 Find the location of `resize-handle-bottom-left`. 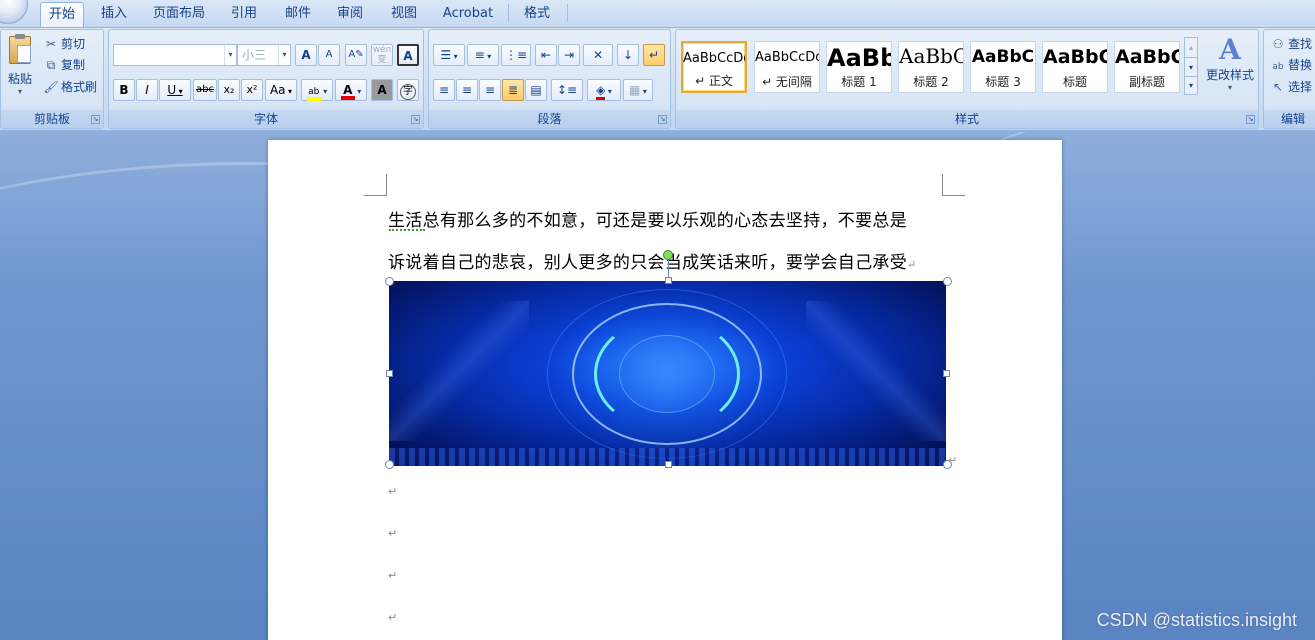

resize-handle-bottom-left is located at coordinates (389, 464).